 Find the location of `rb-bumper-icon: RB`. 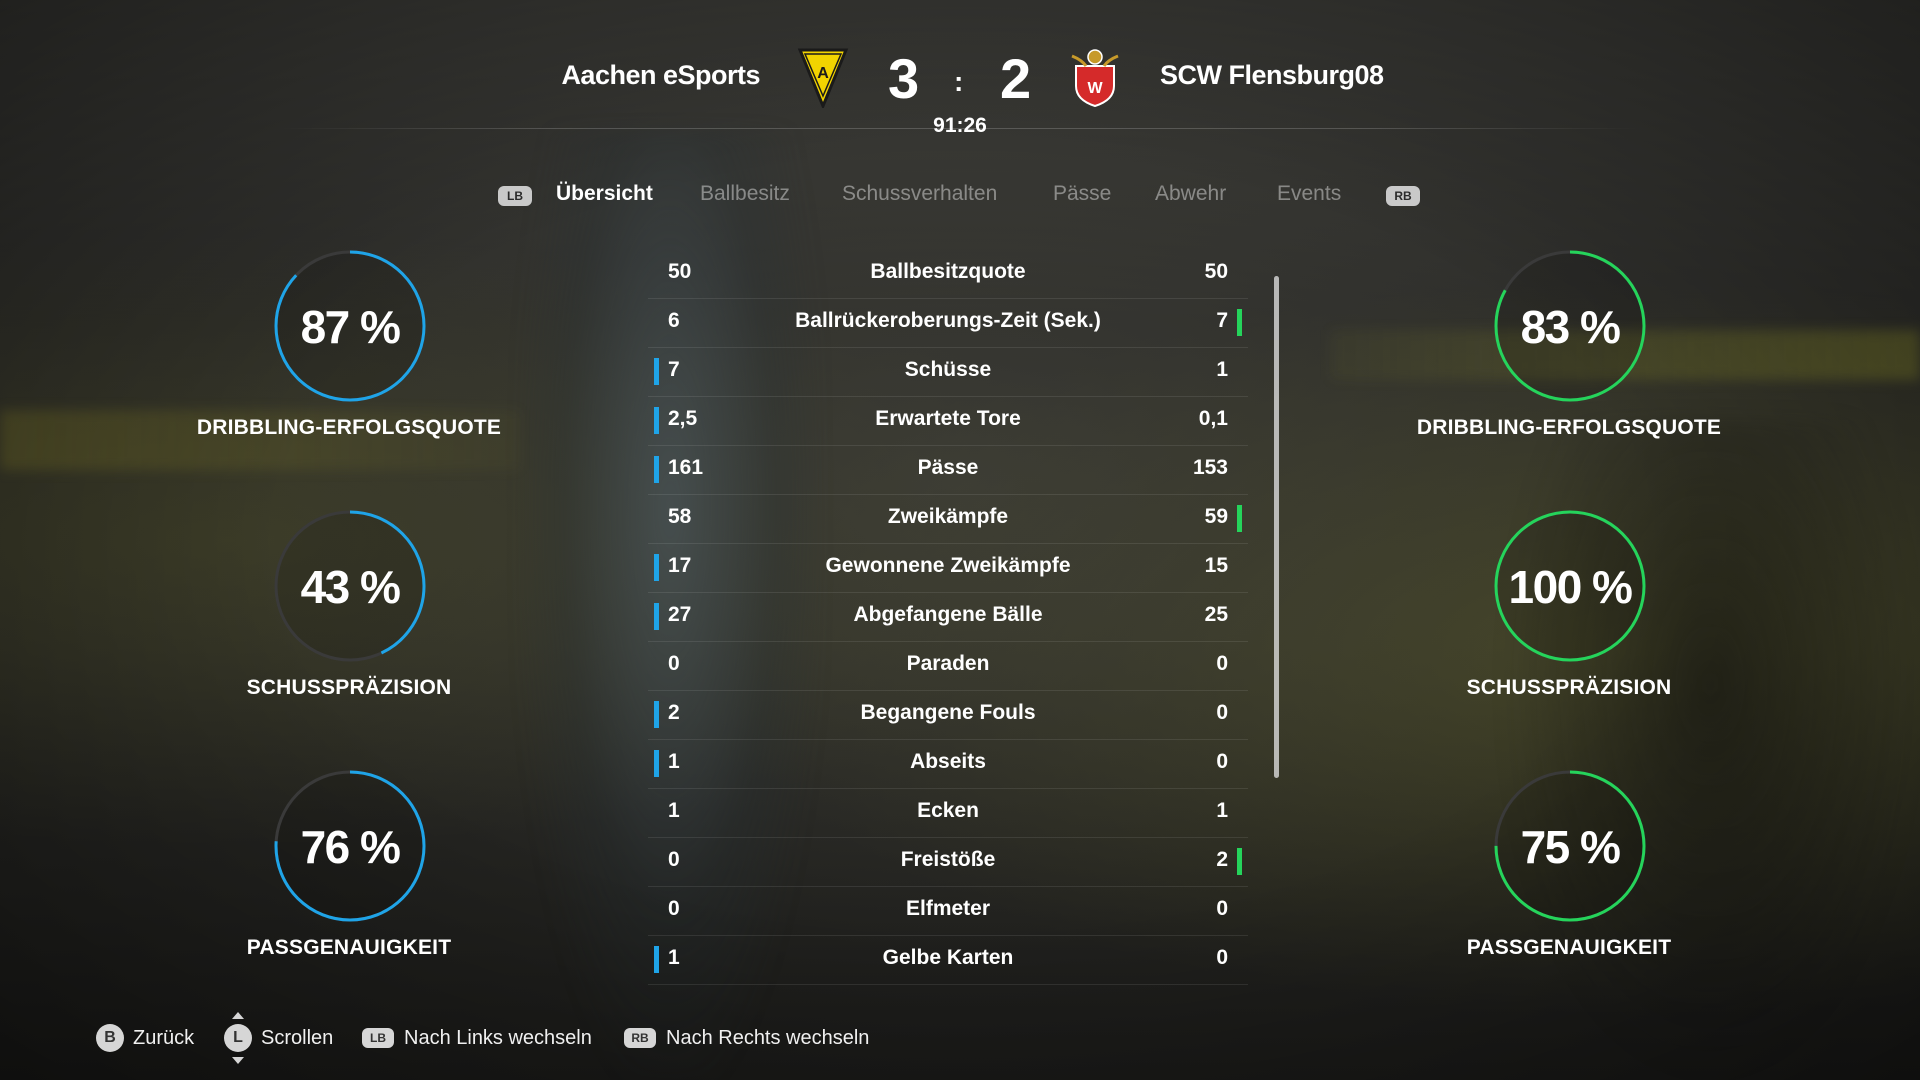

rb-bumper-icon: RB is located at coordinates (1403, 196).